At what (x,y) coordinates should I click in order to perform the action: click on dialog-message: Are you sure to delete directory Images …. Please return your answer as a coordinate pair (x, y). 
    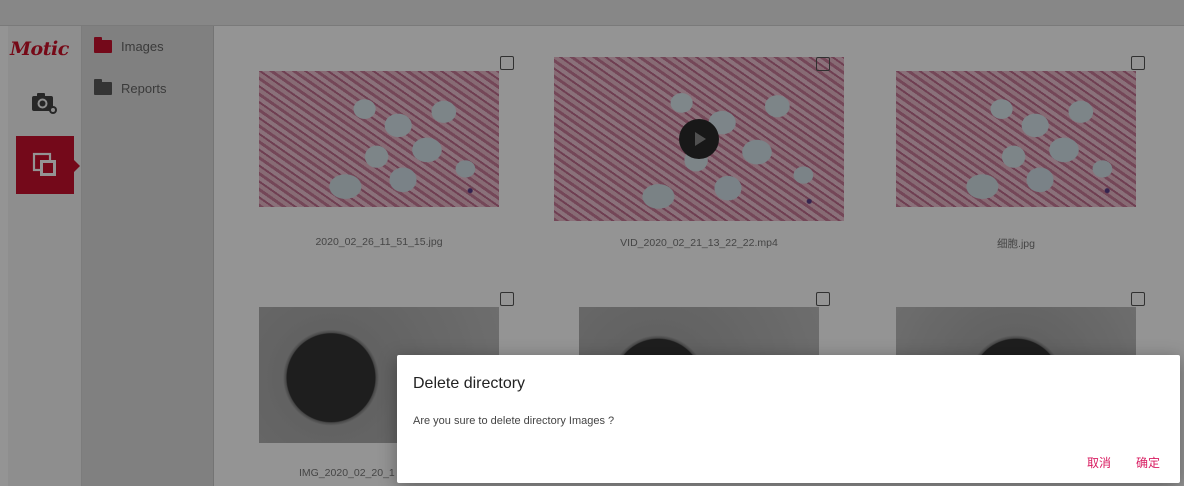
    Looking at the image, I should click on (514, 421).